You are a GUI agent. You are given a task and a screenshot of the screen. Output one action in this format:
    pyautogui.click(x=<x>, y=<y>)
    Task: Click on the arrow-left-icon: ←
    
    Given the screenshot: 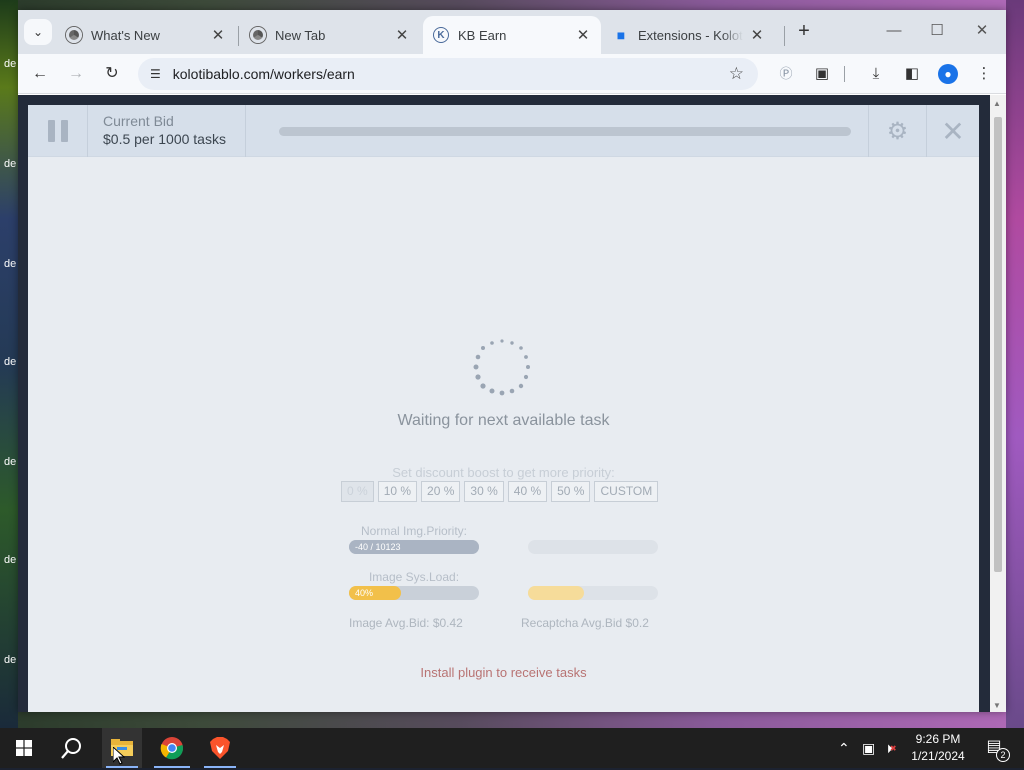 What is the action you would take?
    pyautogui.click(x=40, y=73)
    